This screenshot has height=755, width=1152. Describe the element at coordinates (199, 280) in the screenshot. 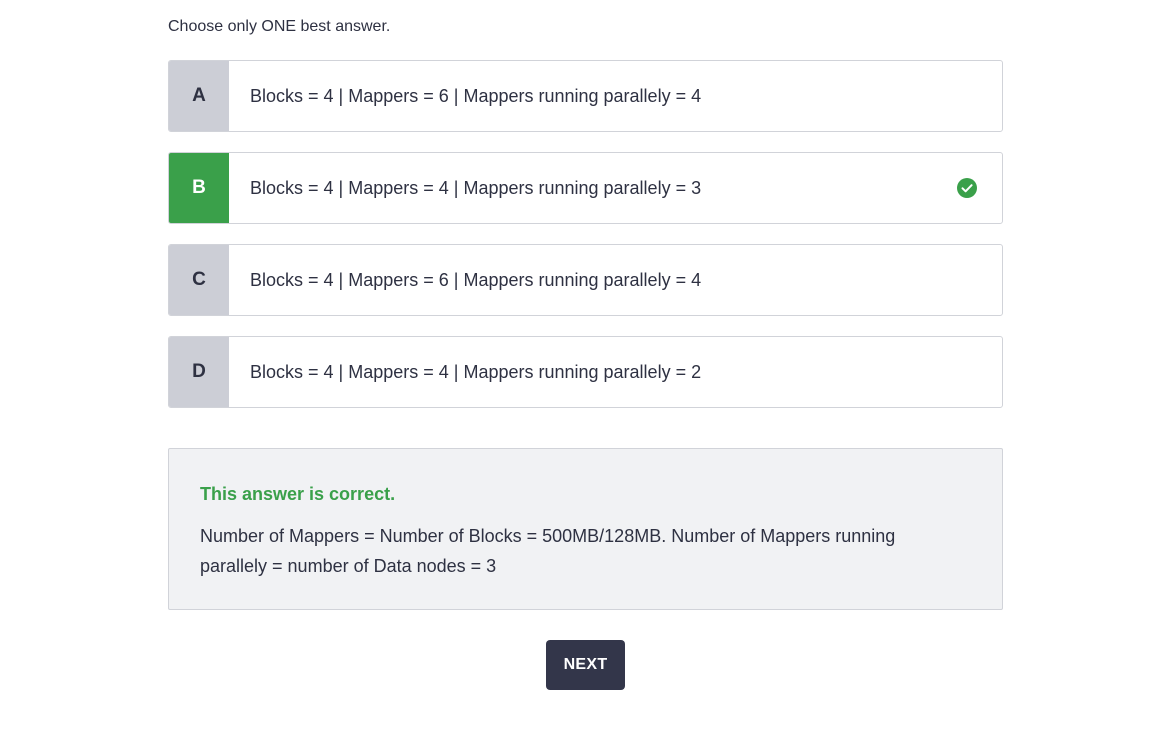

I see `option-letter: C` at that location.